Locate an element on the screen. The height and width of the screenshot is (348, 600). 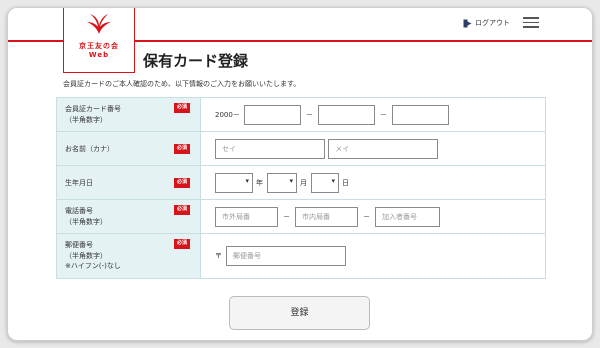
postal-value-cell: 〒郵便番号 is located at coordinates (373, 256).